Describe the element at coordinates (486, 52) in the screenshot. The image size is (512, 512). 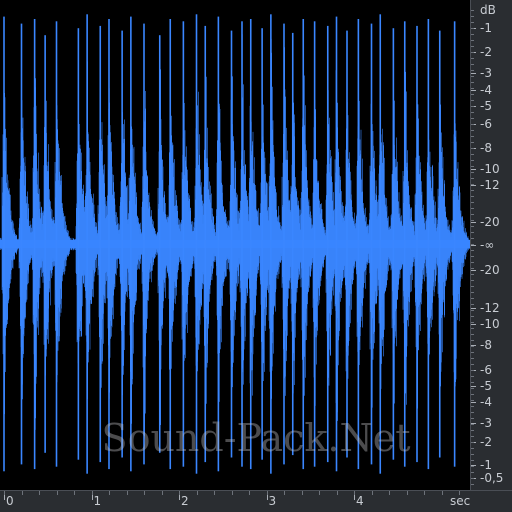
I see `db-scale-label: -2` at that location.